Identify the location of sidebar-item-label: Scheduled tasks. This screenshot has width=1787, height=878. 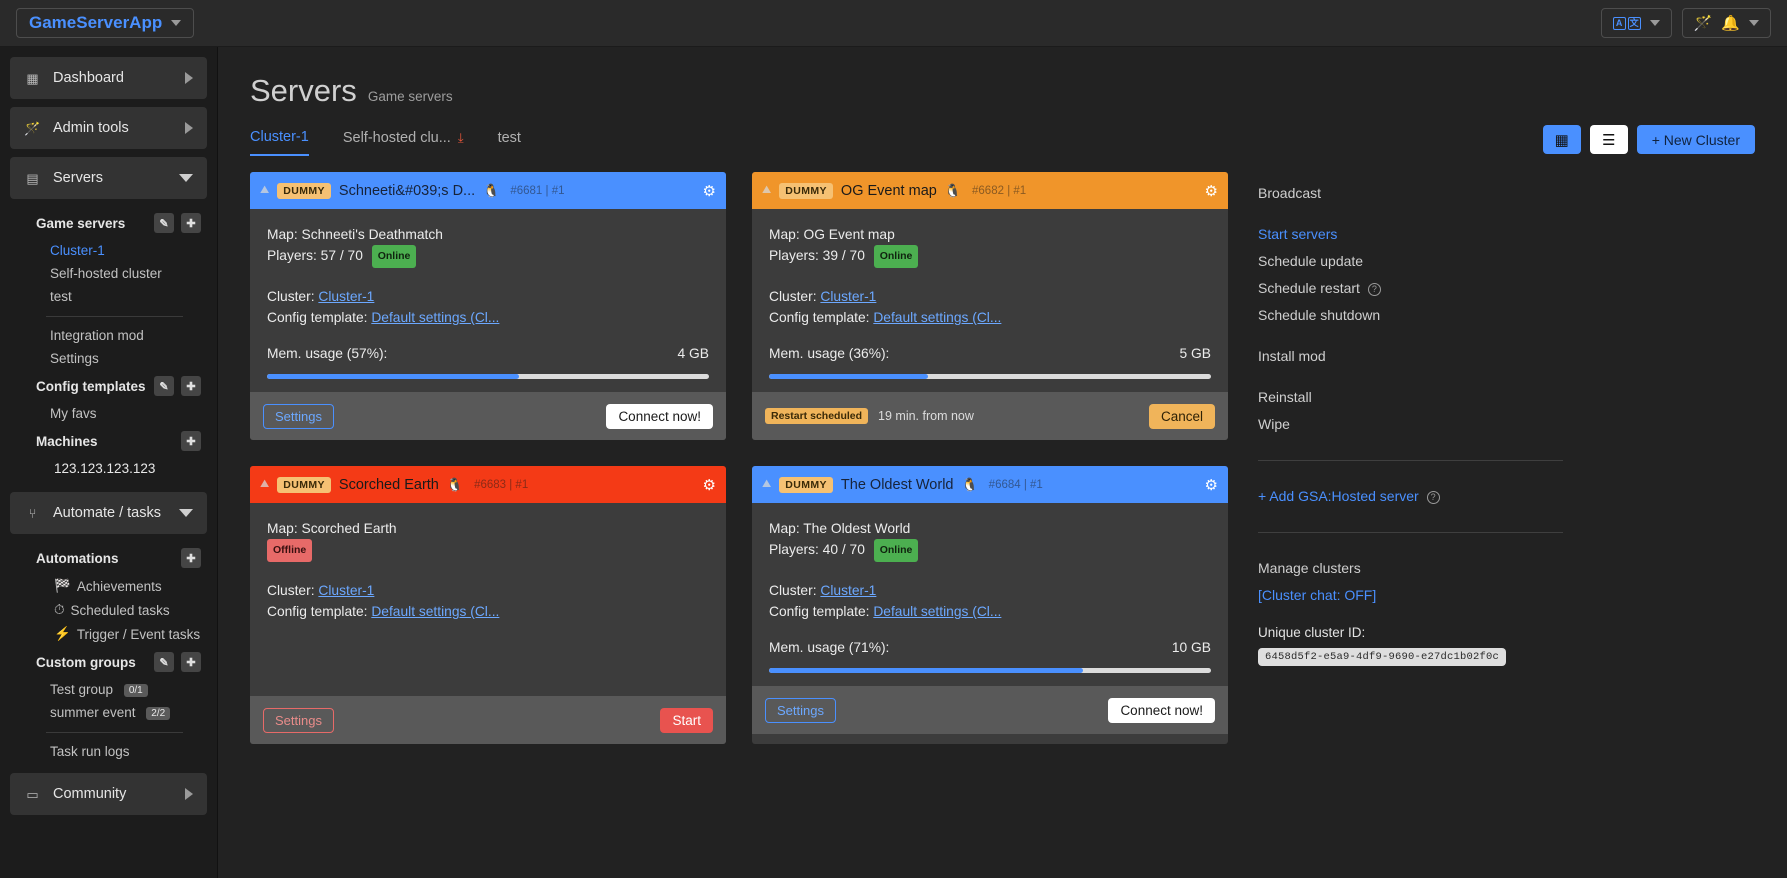
(120, 610).